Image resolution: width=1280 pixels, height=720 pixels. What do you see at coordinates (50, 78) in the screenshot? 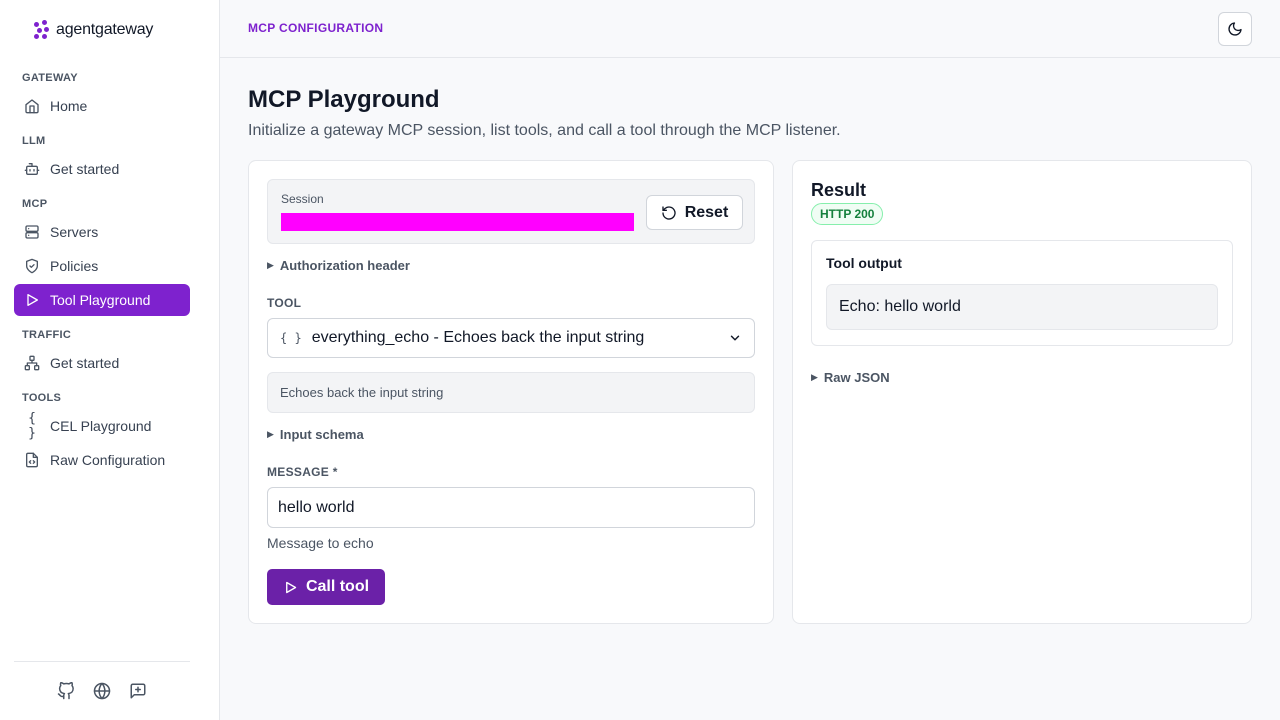
I see `nav-section-gateway: GATEWAY` at bounding box center [50, 78].